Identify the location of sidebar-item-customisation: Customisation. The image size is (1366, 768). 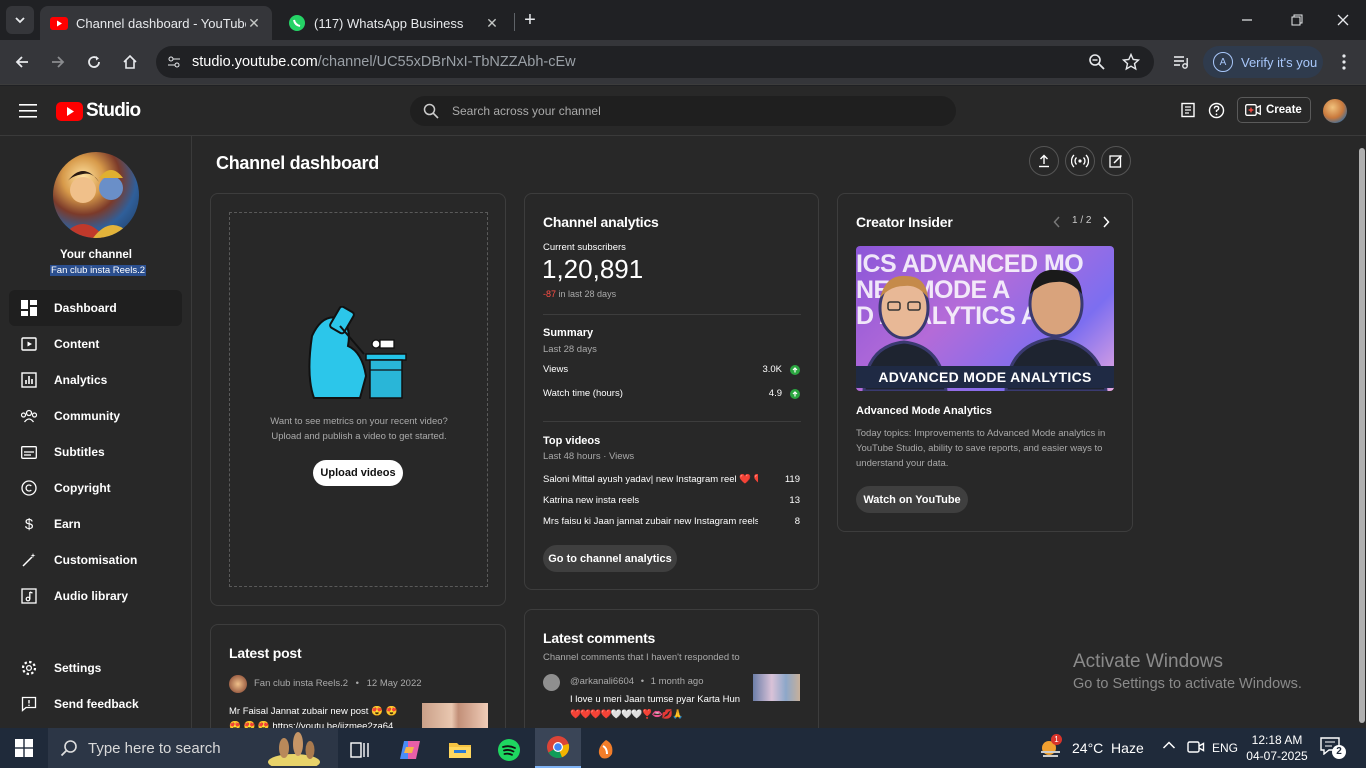
(95, 560).